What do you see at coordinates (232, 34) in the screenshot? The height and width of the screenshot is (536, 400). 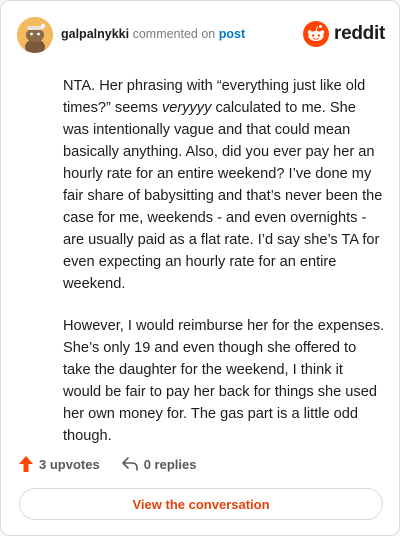 I see `post-link: post` at bounding box center [232, 34].